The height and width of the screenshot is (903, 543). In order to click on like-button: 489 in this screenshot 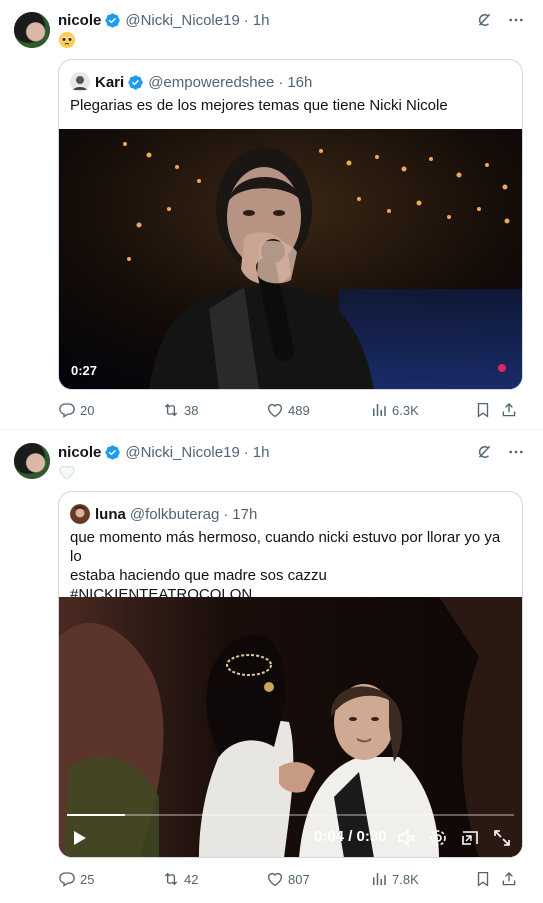, I will do `click(318, 410)`.